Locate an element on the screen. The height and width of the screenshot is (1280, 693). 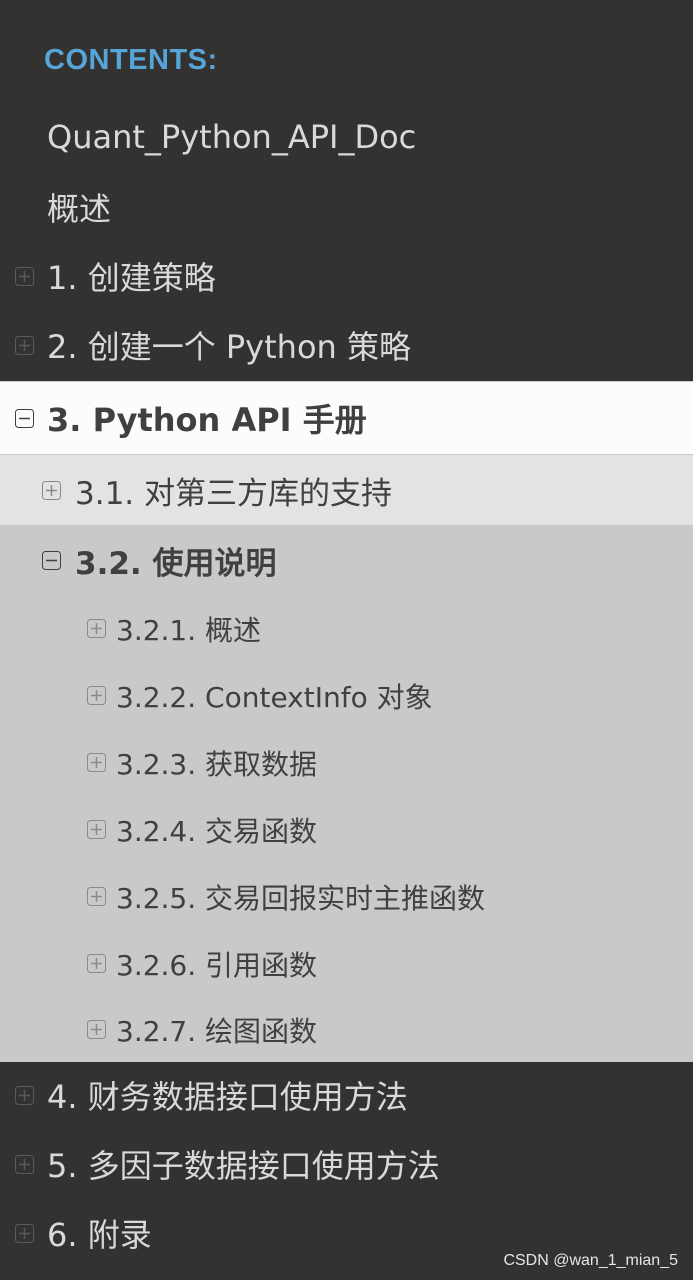
toc-item-3-current: 3. Python API 手册 is located at coordinates (346, 418).